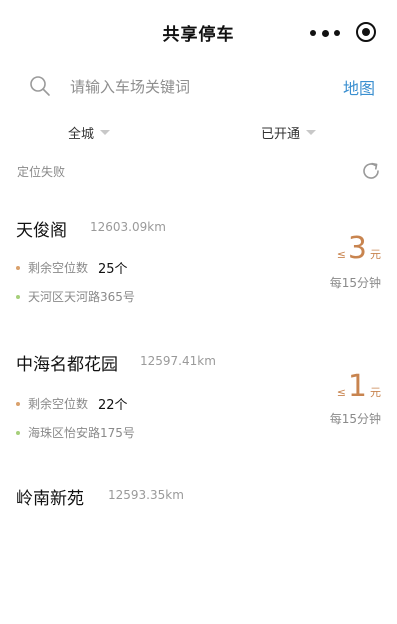 Image resolution: width=397 pixels, height=624 pixels. What do you see at coordinates (325, 33) in the screenshot?
I see `more-dots-icon` at bounding box center [325, 33].